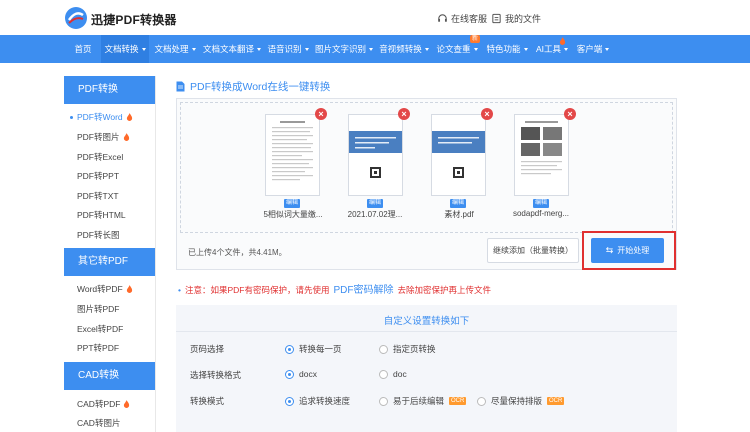 The height and width of the screenshot is (432, 750). Describe the element at coordinates (523, 19) in the screenshot. I see `my-files-label: 我的文件` at that location.